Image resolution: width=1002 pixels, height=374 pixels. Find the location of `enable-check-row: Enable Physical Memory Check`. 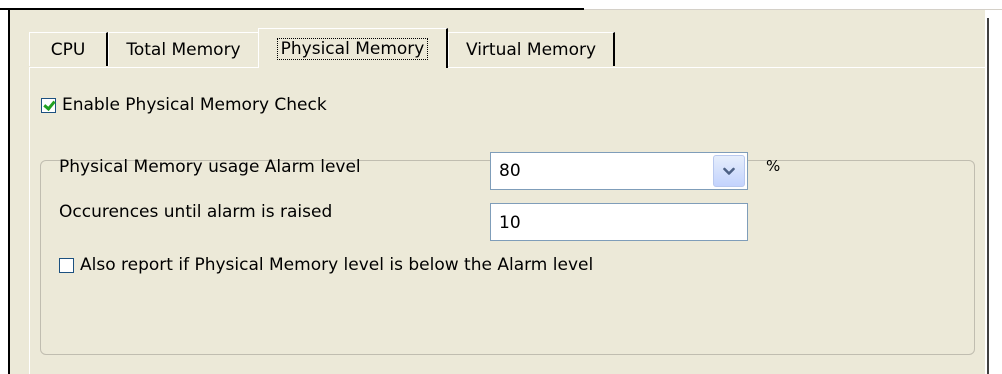

enable-check-row: Enable Physical Memory Check is located at coordinates (184, 105).